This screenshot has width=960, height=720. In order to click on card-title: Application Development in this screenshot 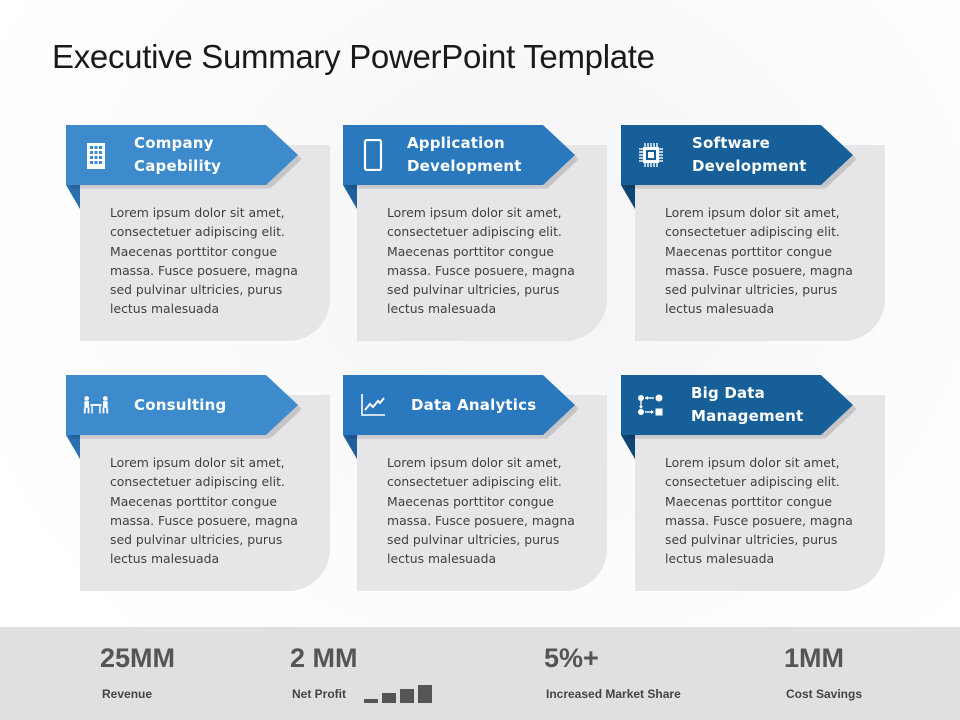, I will do `click(477, 155)`.